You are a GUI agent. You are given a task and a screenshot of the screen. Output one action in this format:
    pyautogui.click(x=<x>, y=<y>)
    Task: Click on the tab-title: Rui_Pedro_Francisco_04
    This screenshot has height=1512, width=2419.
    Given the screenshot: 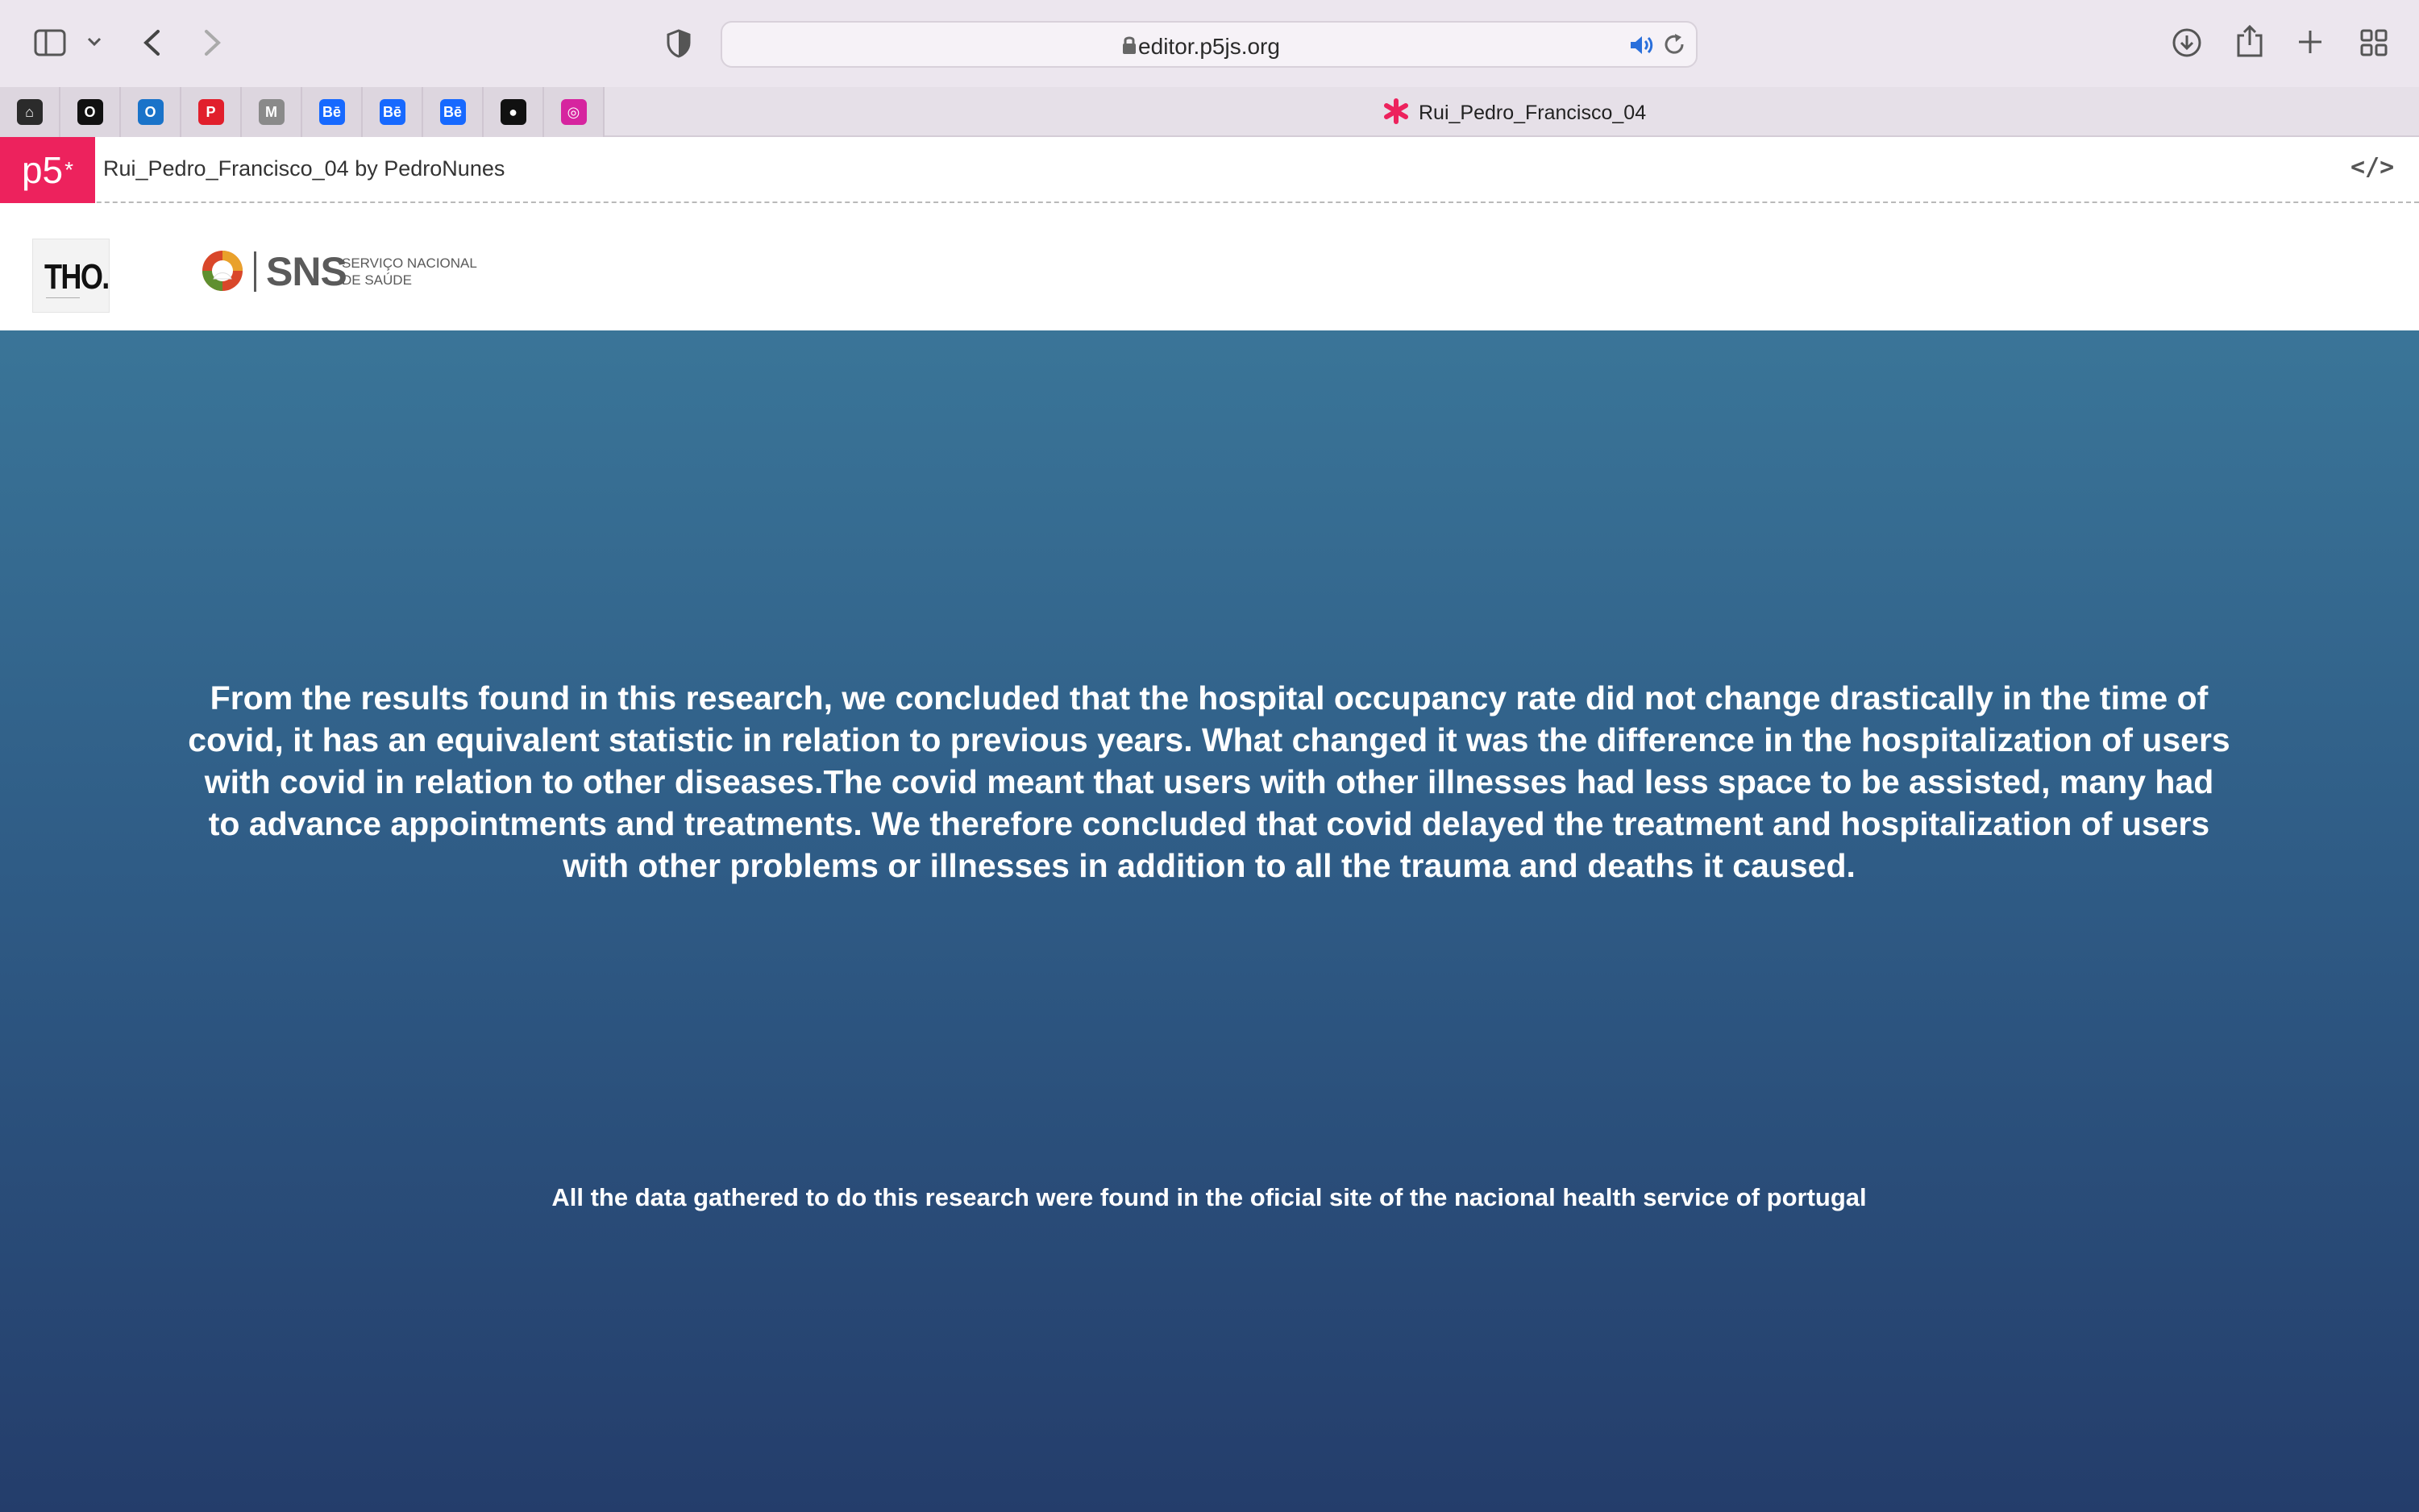 What is the action you would take?
    pyautogui.click(x=1533, y=113)
    